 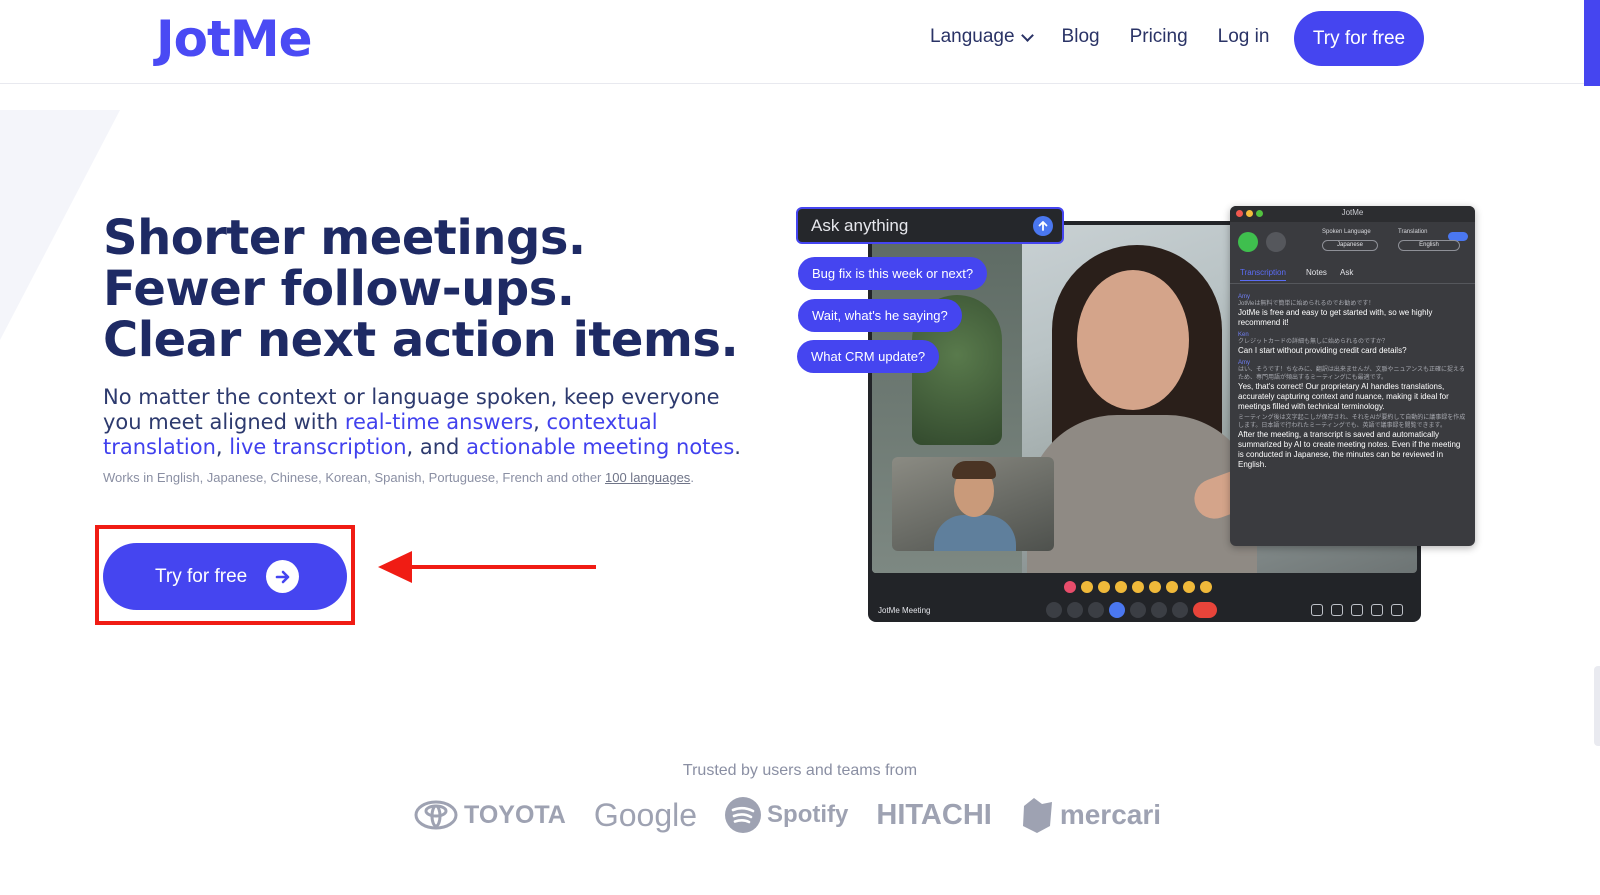 I want to click on chat-icon, so click(x=1357, y=610).